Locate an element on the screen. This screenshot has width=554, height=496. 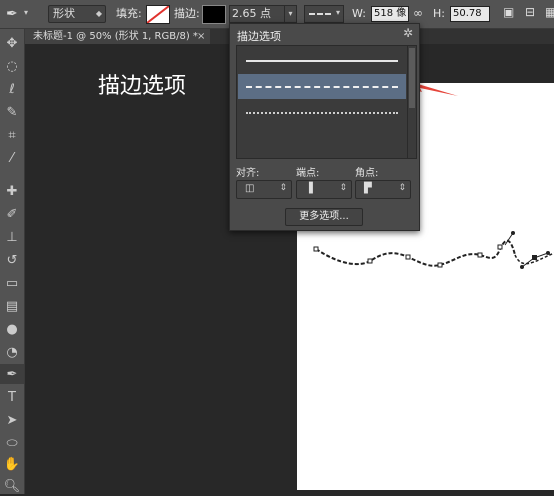
marquee-icon: ◌ is located at coordinates (12, 66).